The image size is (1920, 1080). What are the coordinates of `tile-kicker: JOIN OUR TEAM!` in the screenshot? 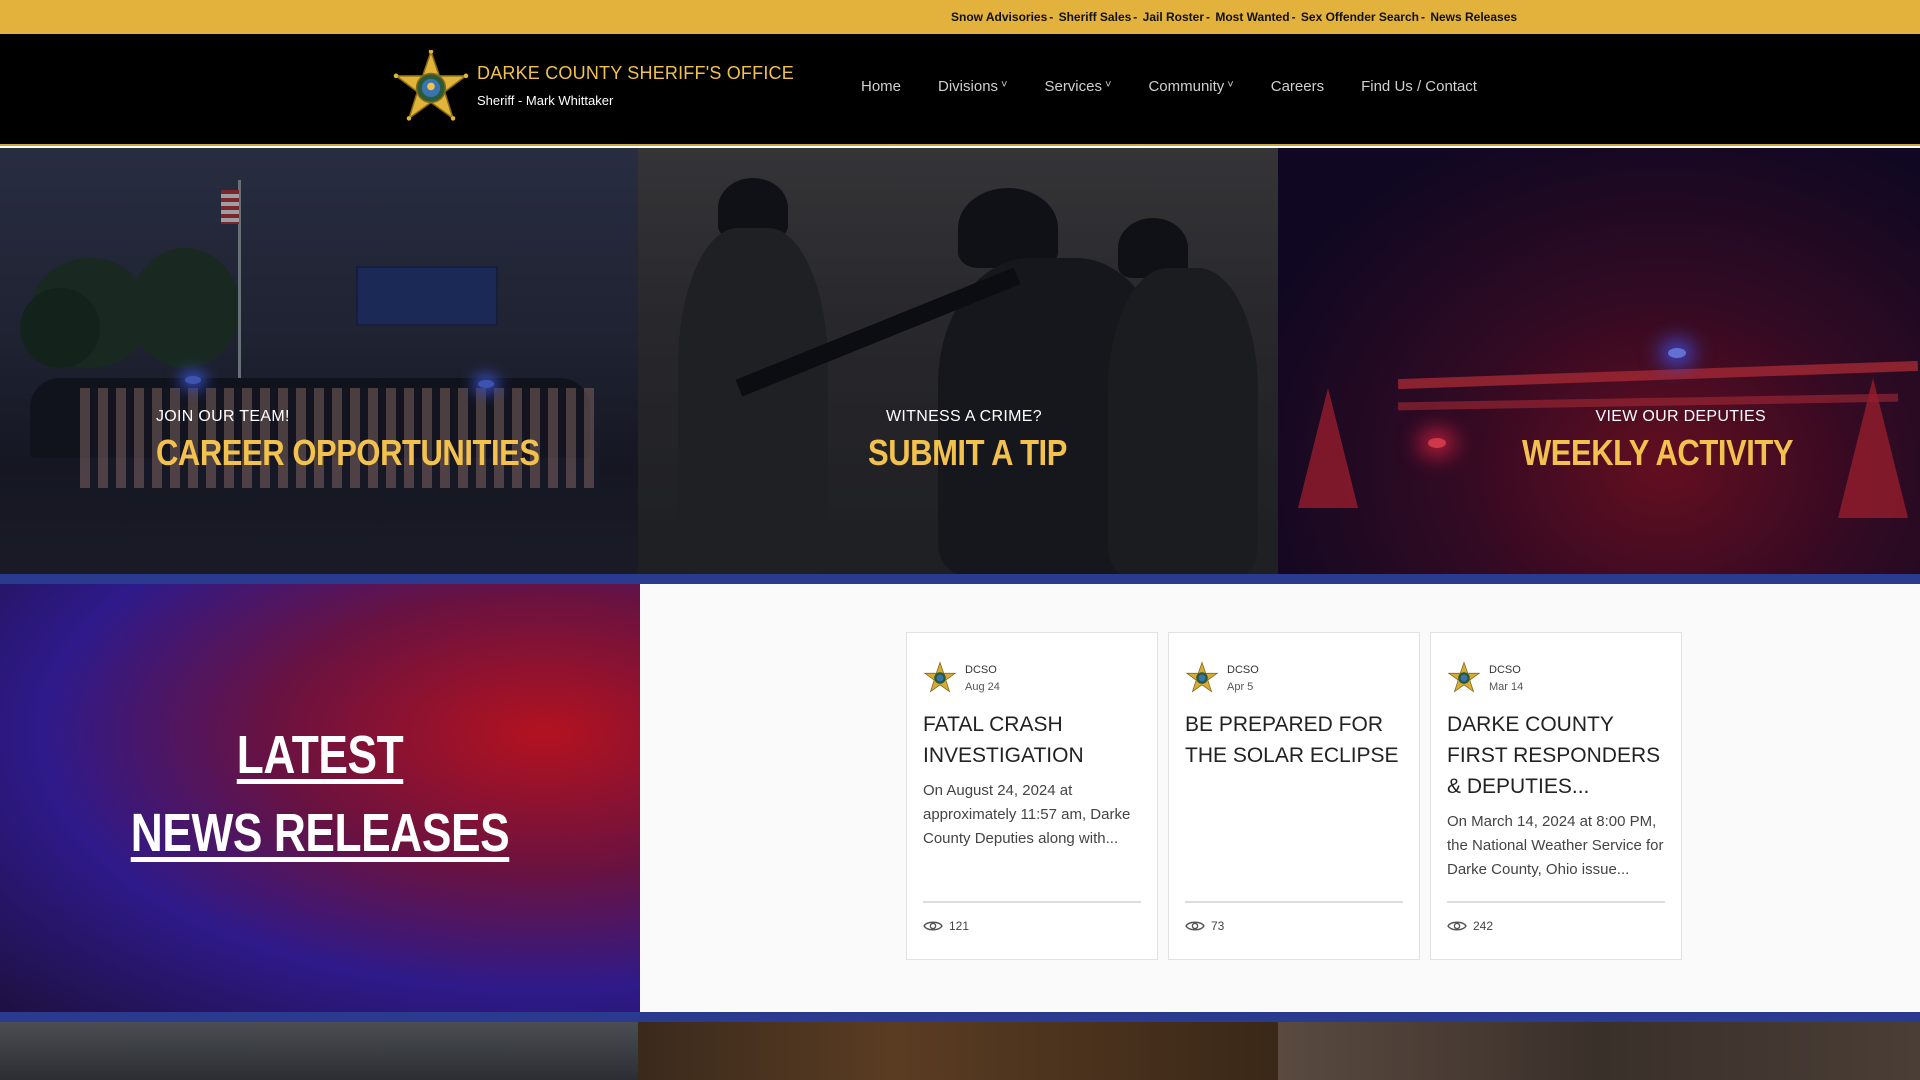 It's located at (223, 416).